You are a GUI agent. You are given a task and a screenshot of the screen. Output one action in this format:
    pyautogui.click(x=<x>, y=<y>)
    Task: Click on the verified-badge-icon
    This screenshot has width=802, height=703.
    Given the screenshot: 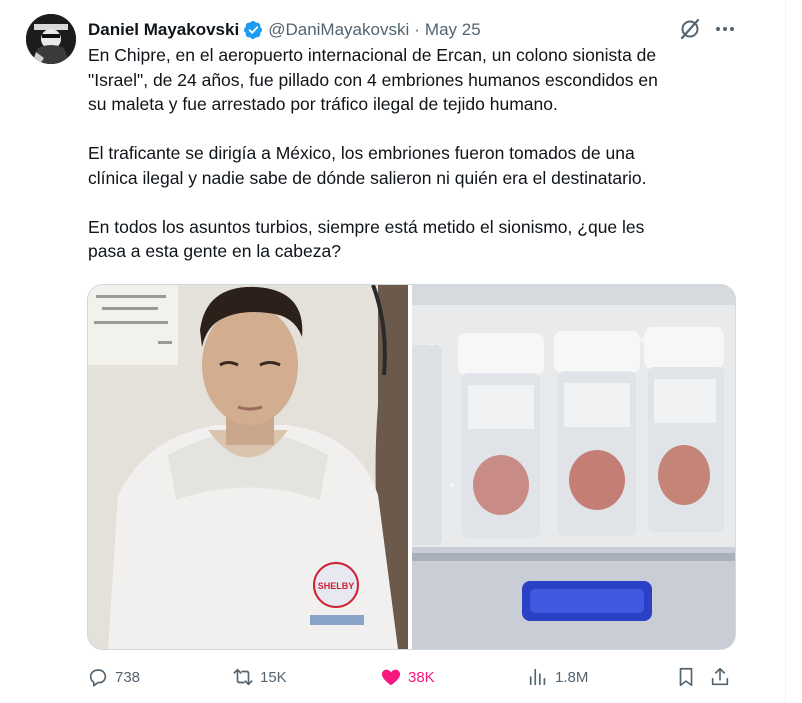 What is the action you would take?
    pyautogui.click(x=253, y=30)
    